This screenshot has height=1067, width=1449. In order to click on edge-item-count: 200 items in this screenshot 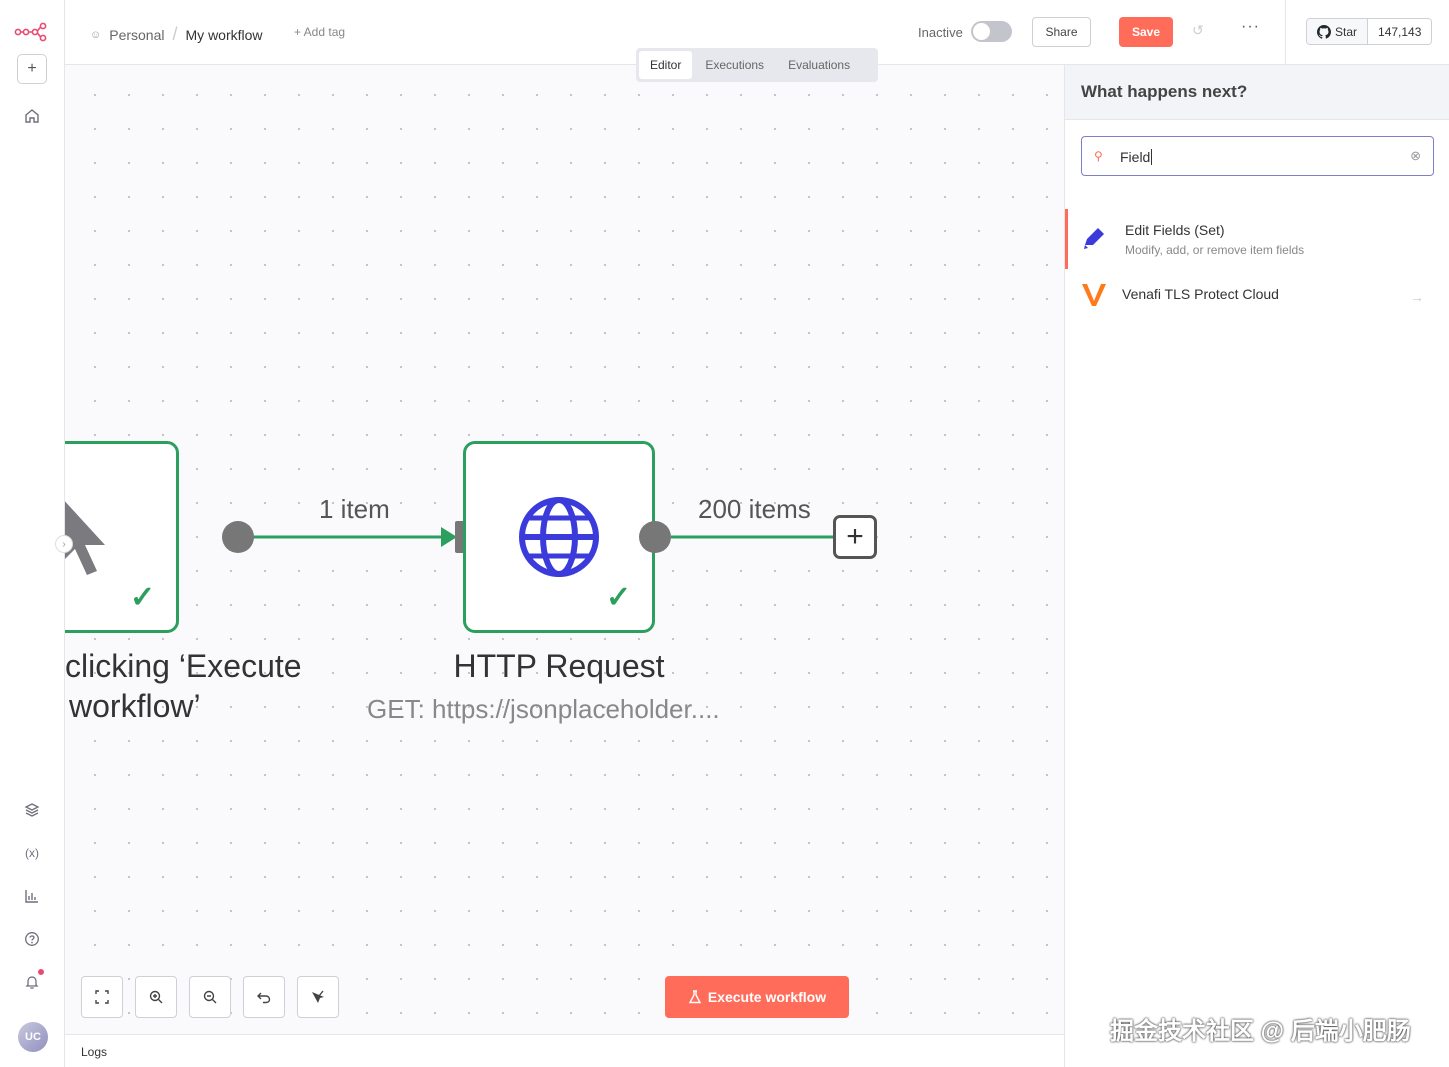, I will do `click(754, 509)`.